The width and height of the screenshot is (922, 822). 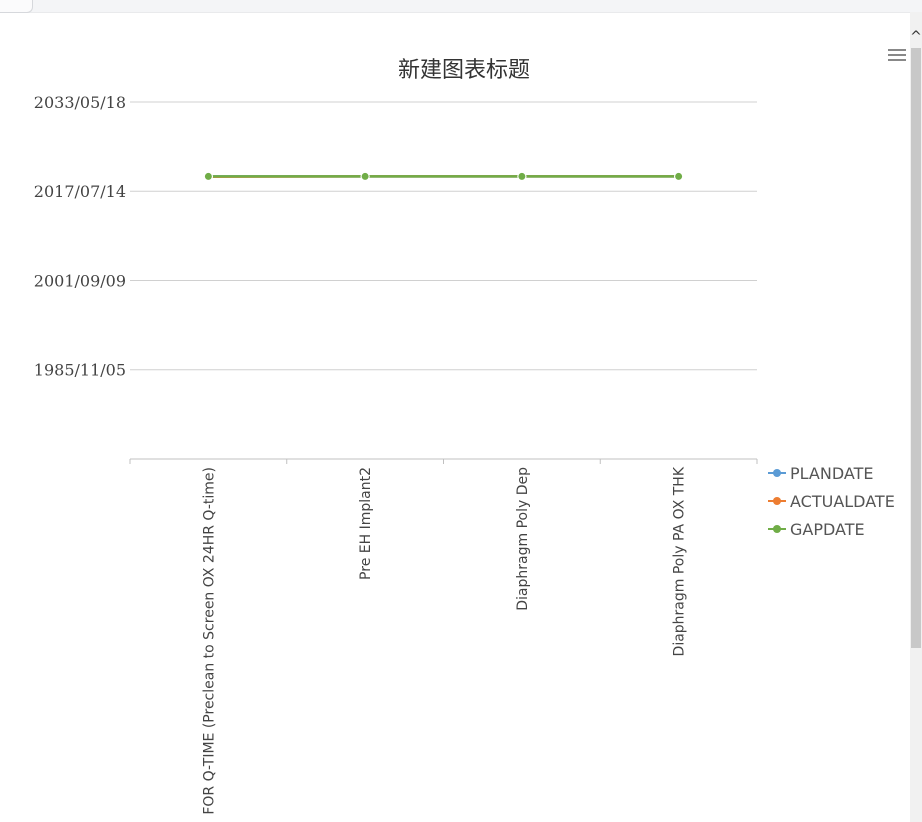 I want to click on chart-legend: PLANDATE ACTUALDATE GAPDATE, so click(x=831, y=501).